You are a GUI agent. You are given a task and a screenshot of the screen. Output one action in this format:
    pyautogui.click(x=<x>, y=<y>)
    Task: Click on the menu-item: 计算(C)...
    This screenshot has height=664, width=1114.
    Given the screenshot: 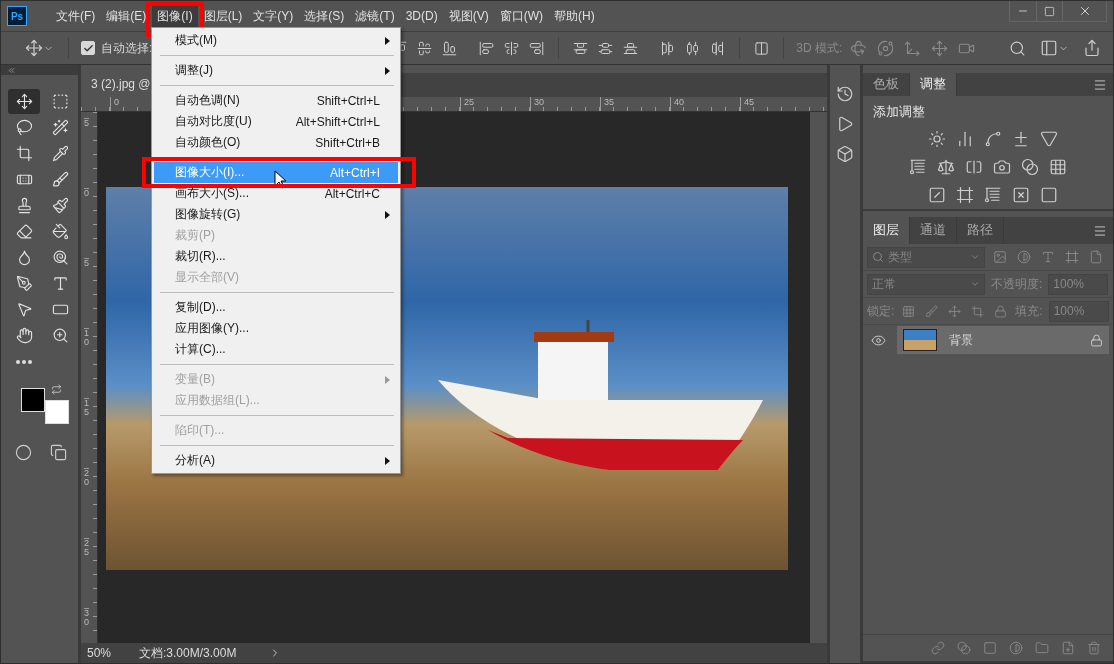 What is the action you would take?
    pyautogui.click(x=276, y=349)
    